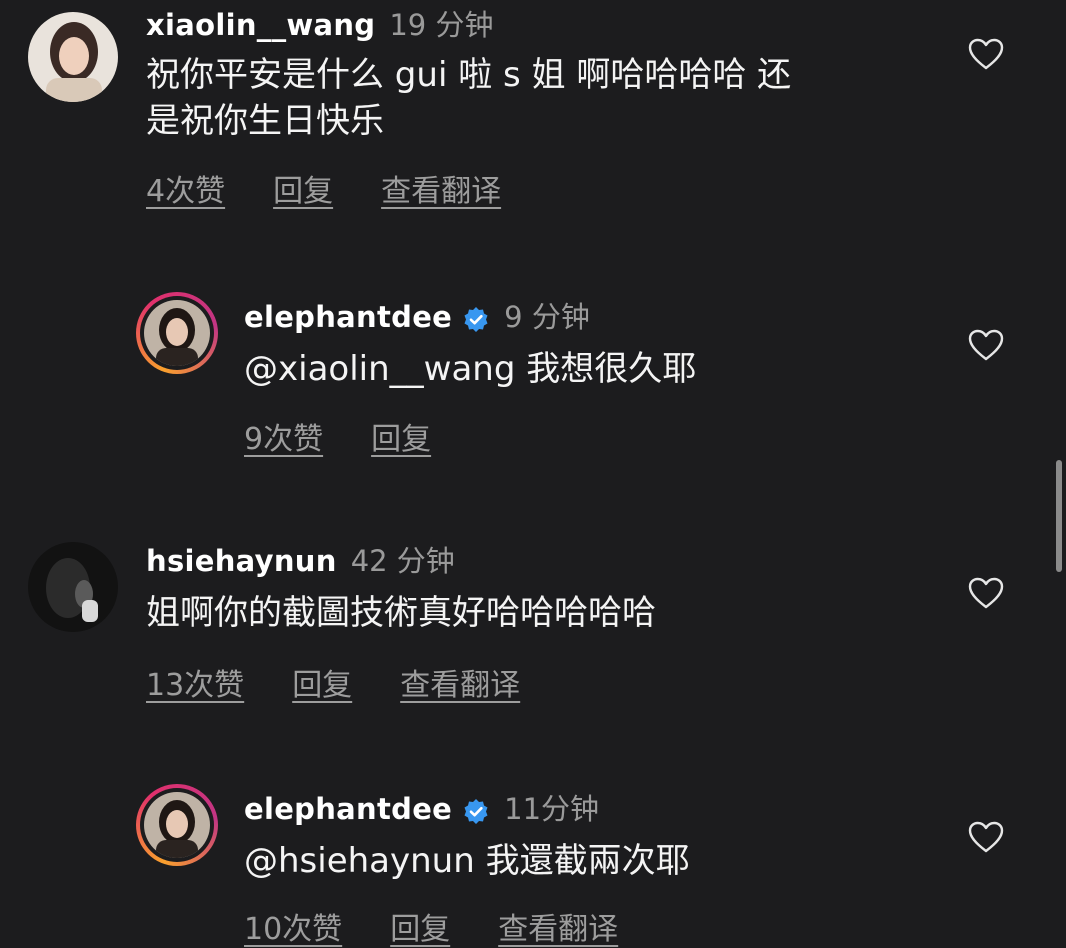  What do you see at coordinates (552, 809) in the screenshot?
I see `timestamp: 11分钟` at bounding box center [552, 809].